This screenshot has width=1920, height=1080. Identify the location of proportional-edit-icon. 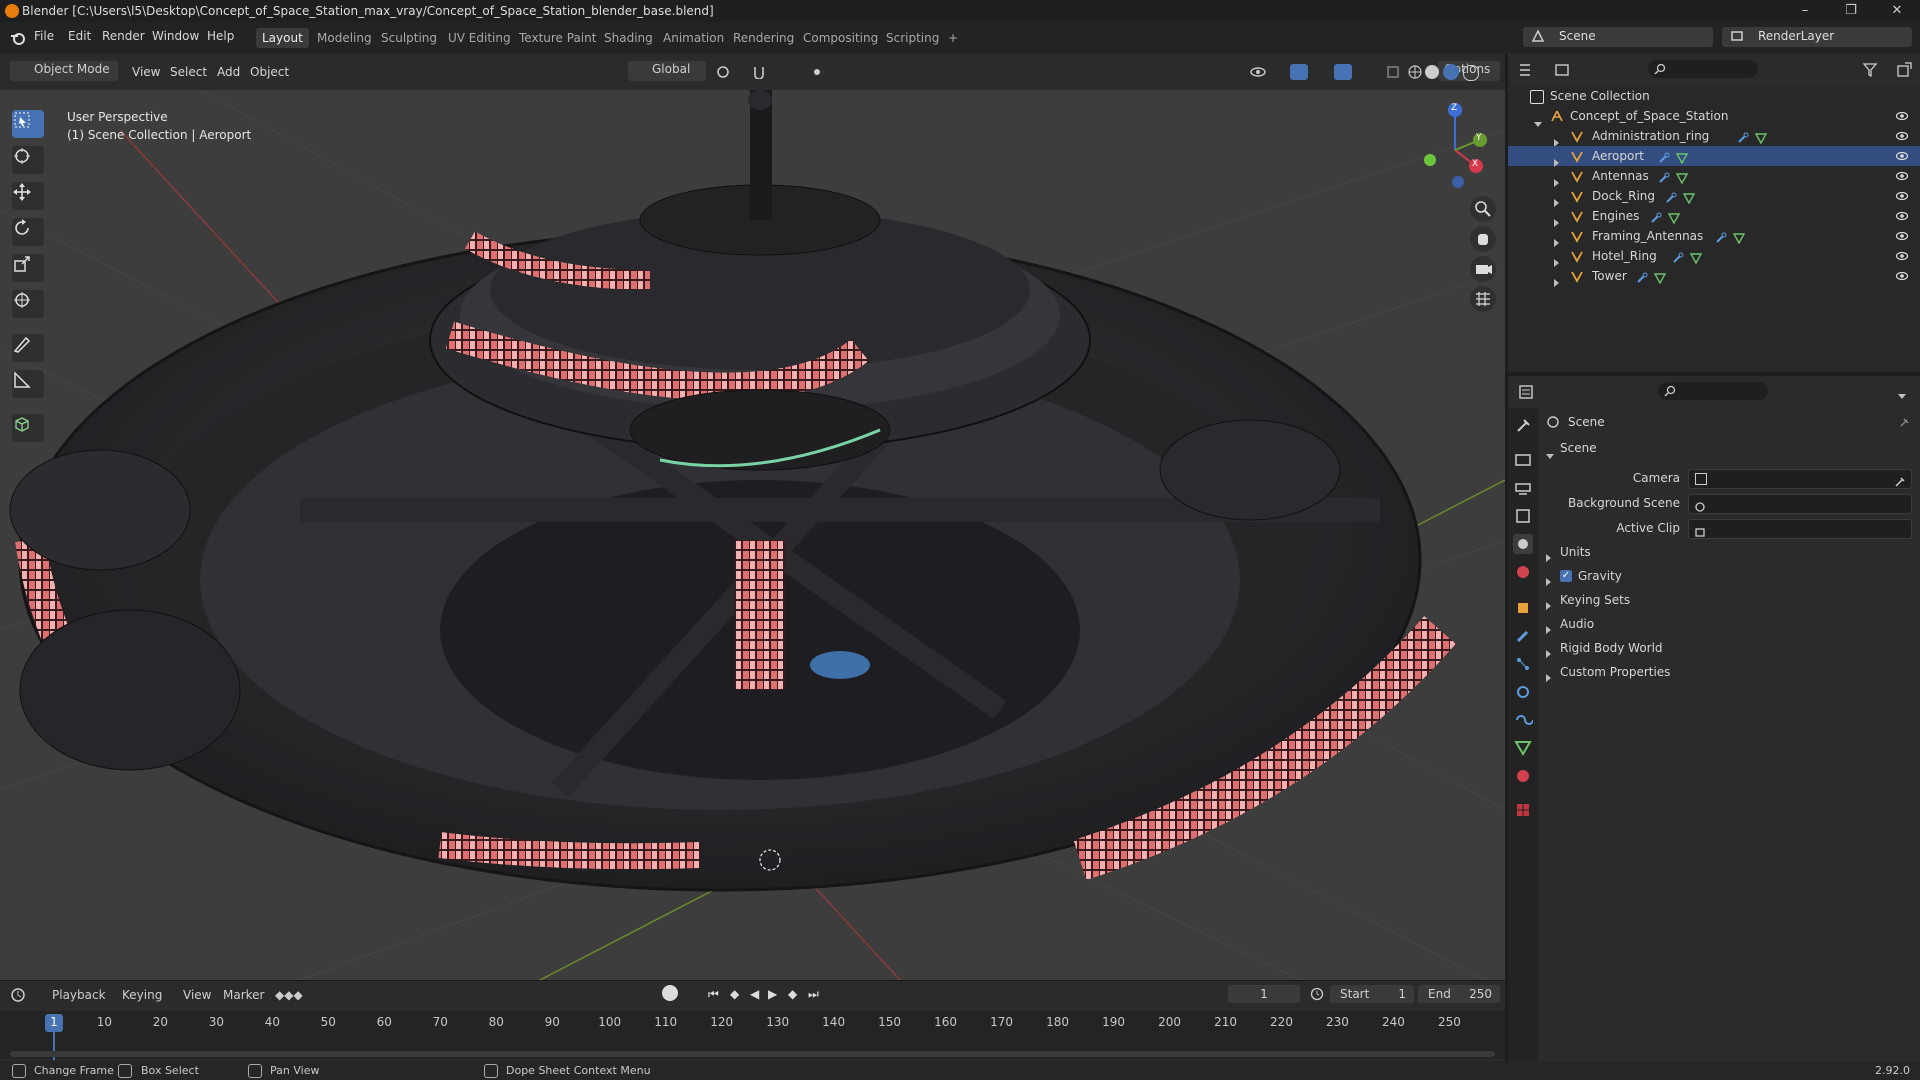
(817, 72).